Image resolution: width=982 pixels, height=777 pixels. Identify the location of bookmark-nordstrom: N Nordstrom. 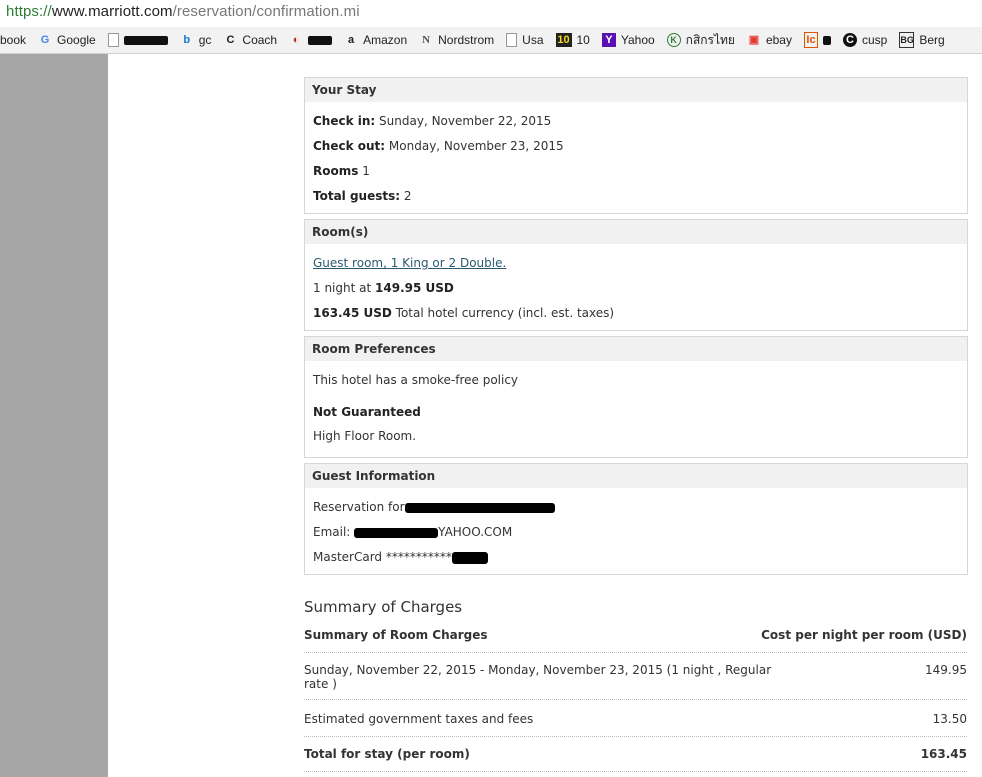
(456, 40).